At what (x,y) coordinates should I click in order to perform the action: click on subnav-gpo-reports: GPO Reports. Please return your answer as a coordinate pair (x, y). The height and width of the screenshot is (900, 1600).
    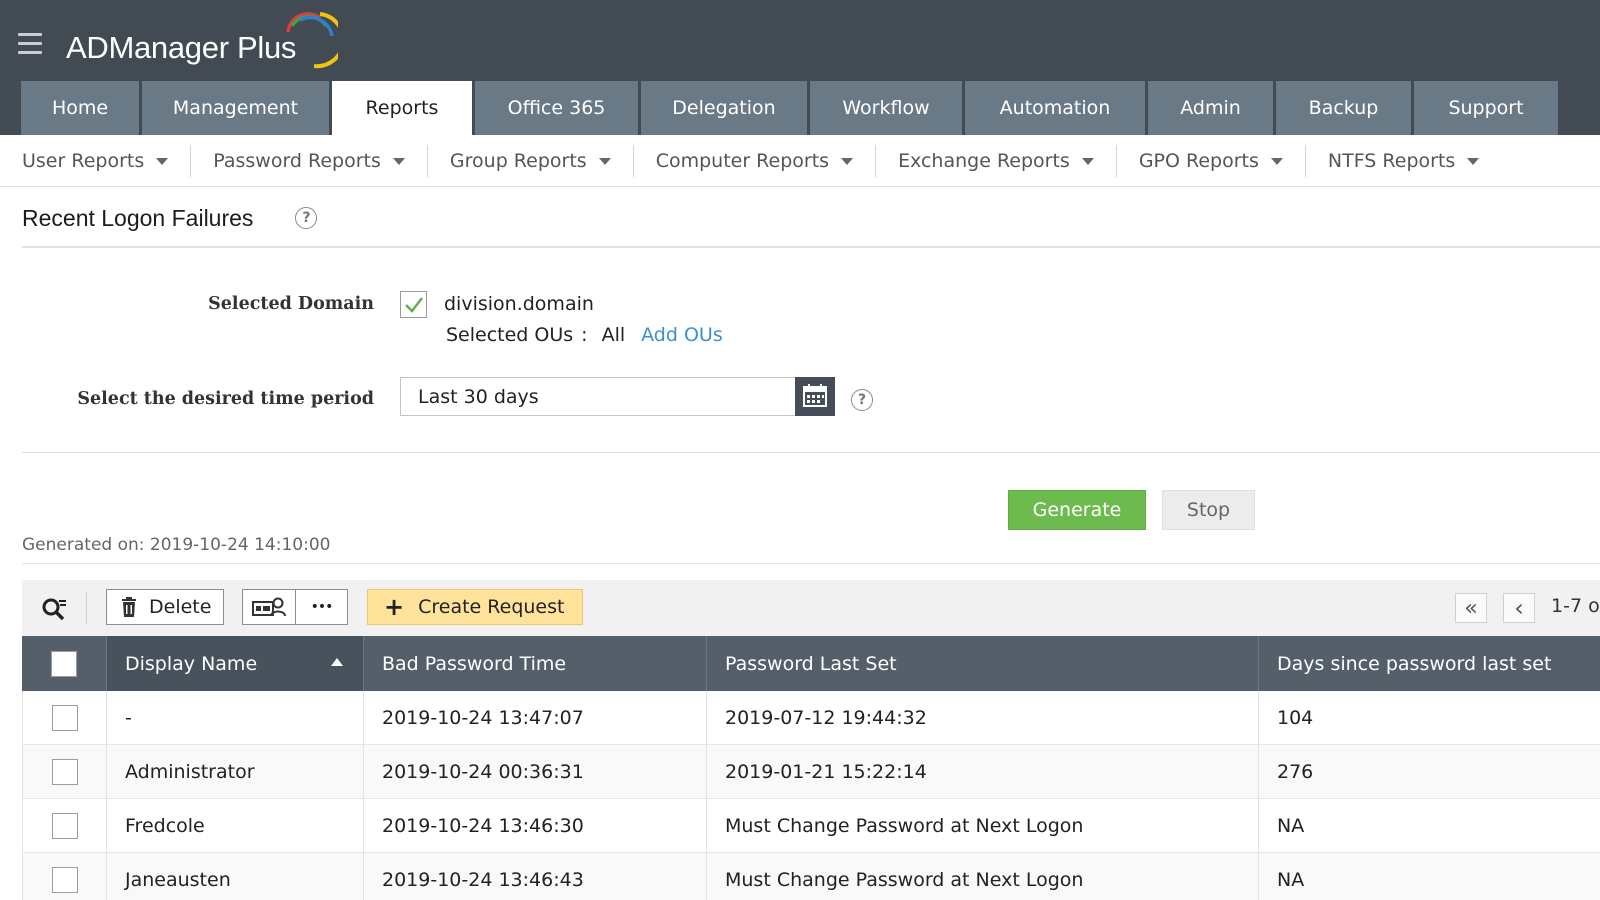
    Looking at the image, I should click on (1211, 160).